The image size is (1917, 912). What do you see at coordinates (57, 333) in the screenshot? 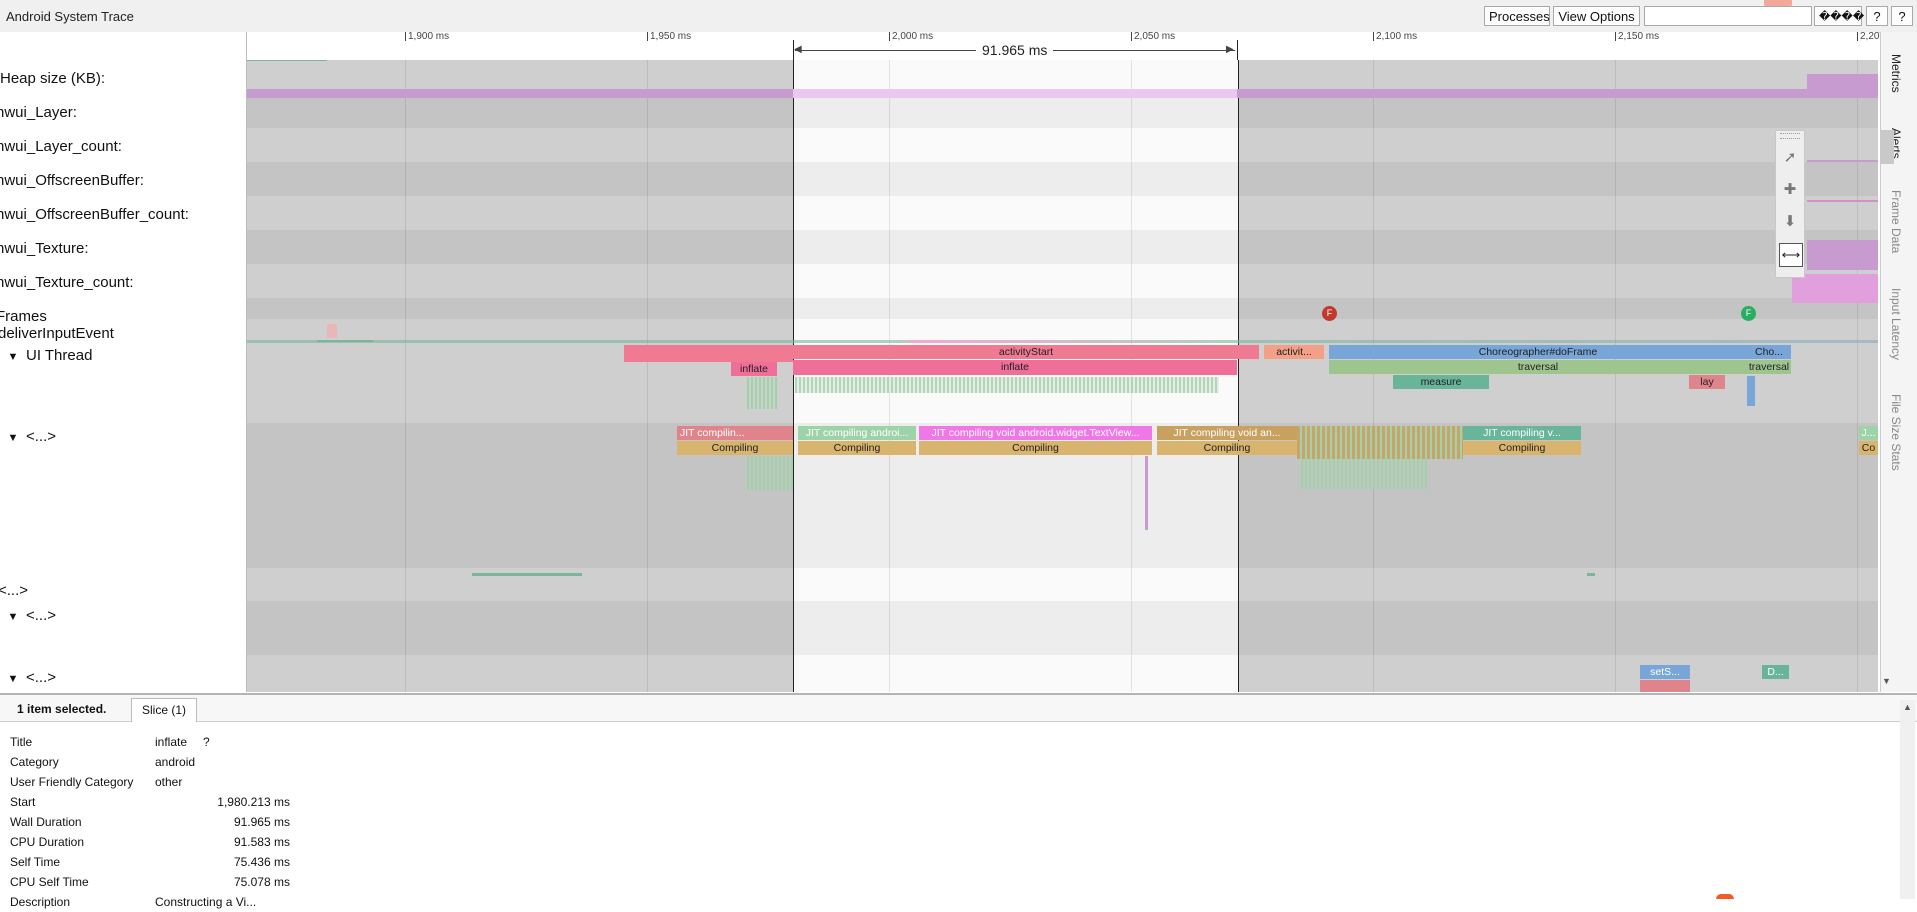
I see `track-label-deliver-input: deliverInputEvent` at bounding box center [57, 333].